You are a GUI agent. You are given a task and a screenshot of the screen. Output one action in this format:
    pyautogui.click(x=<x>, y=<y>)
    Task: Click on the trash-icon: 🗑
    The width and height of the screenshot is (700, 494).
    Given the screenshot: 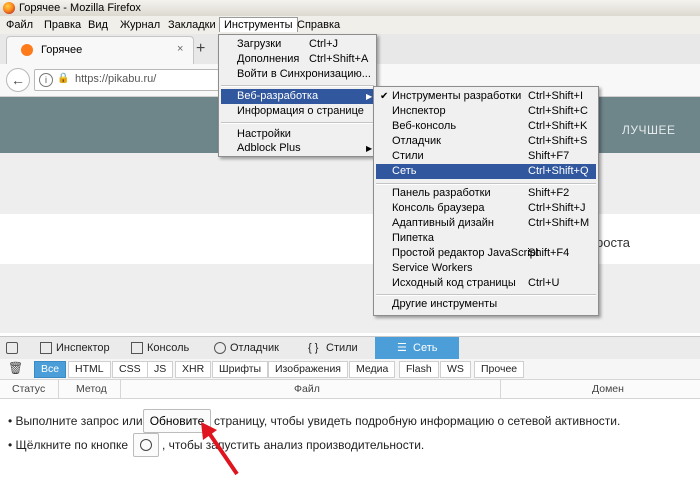 What is the action you would take?
    pyautogui.click(x=15, y=368)
    